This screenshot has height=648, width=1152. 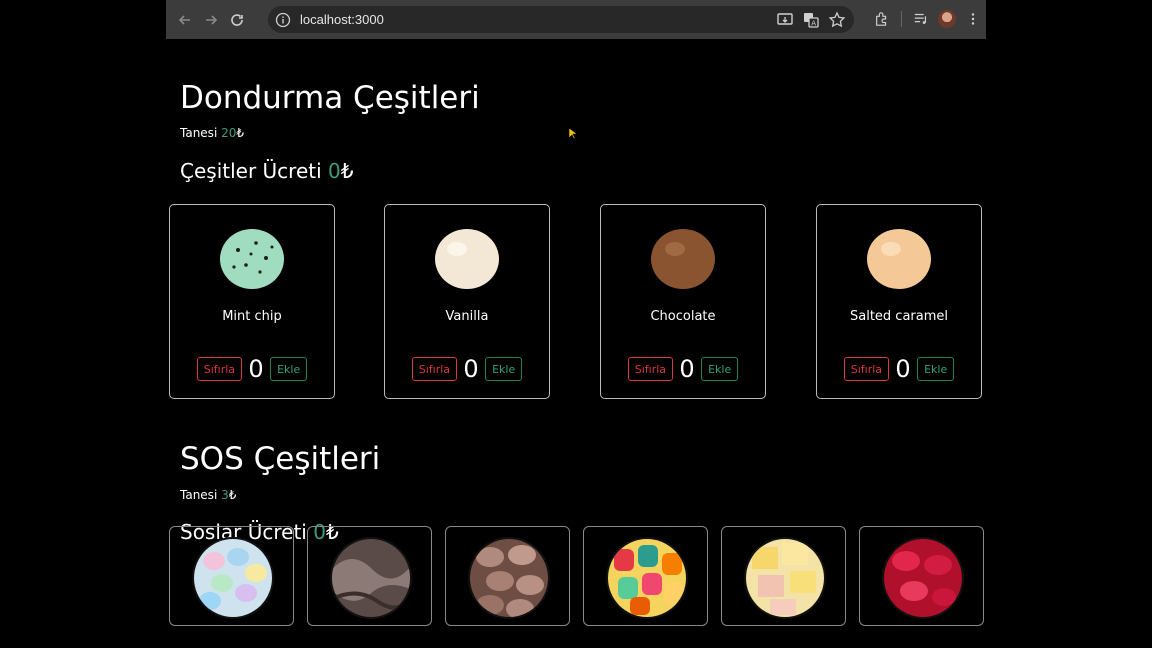 I want to click on icecream-total: Çeşitler Ücreti 0₺, so click(x=266, y=171).